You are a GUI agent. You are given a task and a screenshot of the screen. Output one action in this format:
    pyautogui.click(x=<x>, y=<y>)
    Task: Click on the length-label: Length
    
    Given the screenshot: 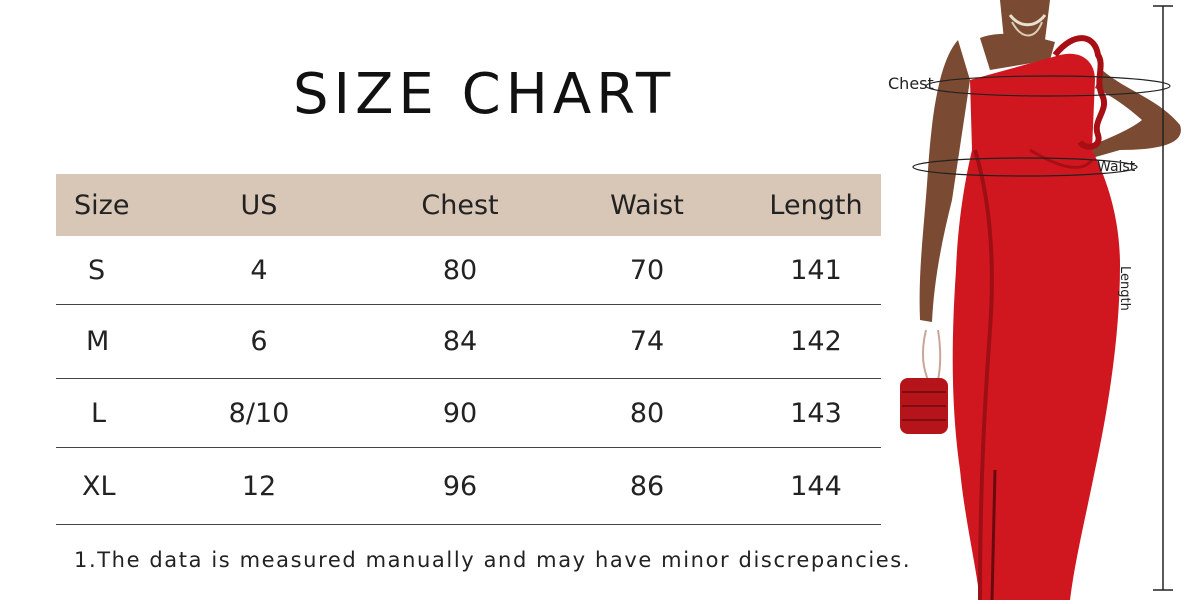 What is the action you would take?
    pyautogui.click(x=1124, y=288)
    